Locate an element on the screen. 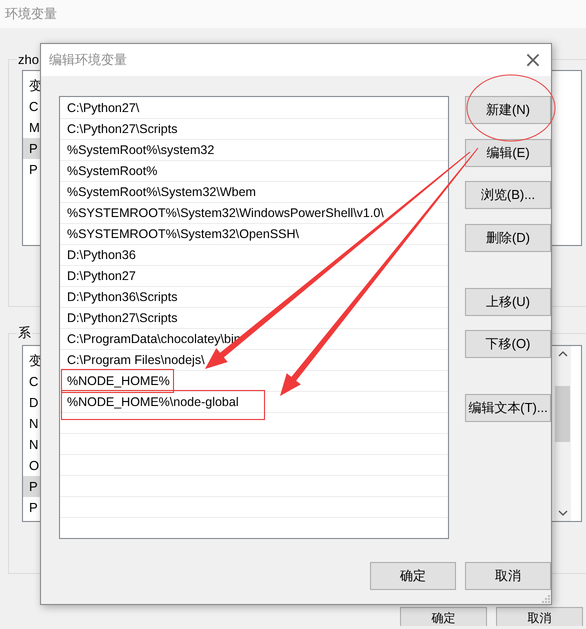 This screenshot has width=586, height=629. path-entry: C:\ProgramData\chocolatey\bin is located at coordinates (154, 339).